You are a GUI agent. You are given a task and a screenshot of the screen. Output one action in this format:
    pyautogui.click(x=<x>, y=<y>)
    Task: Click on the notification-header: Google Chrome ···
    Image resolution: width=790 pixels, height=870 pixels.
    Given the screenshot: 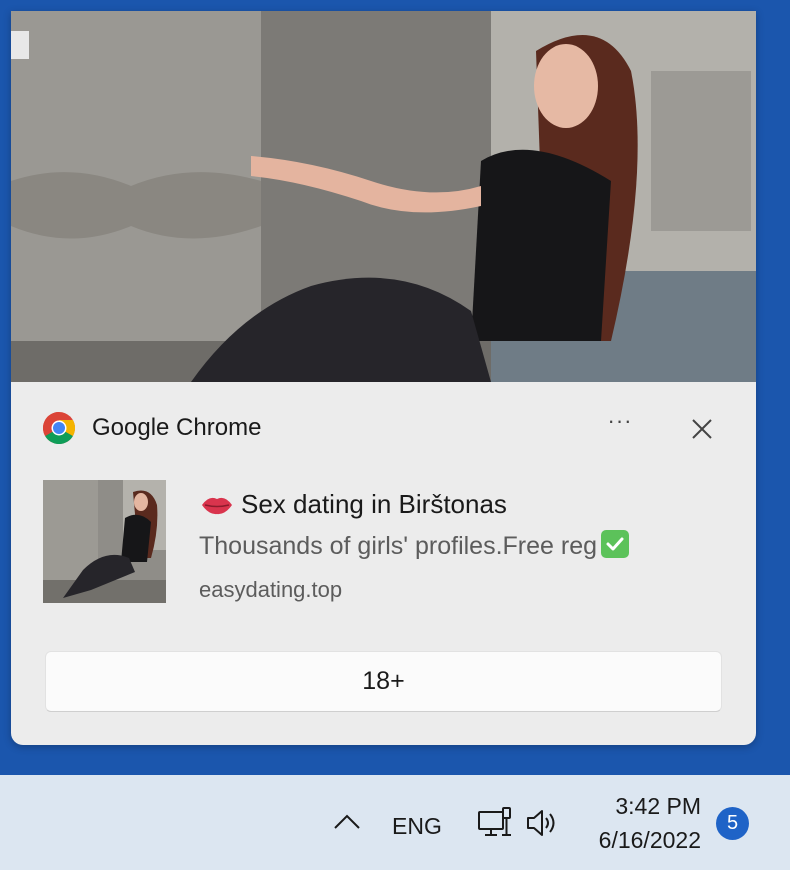 What is the action you would take?
    pyautogui.click(x=383, y=427)
    